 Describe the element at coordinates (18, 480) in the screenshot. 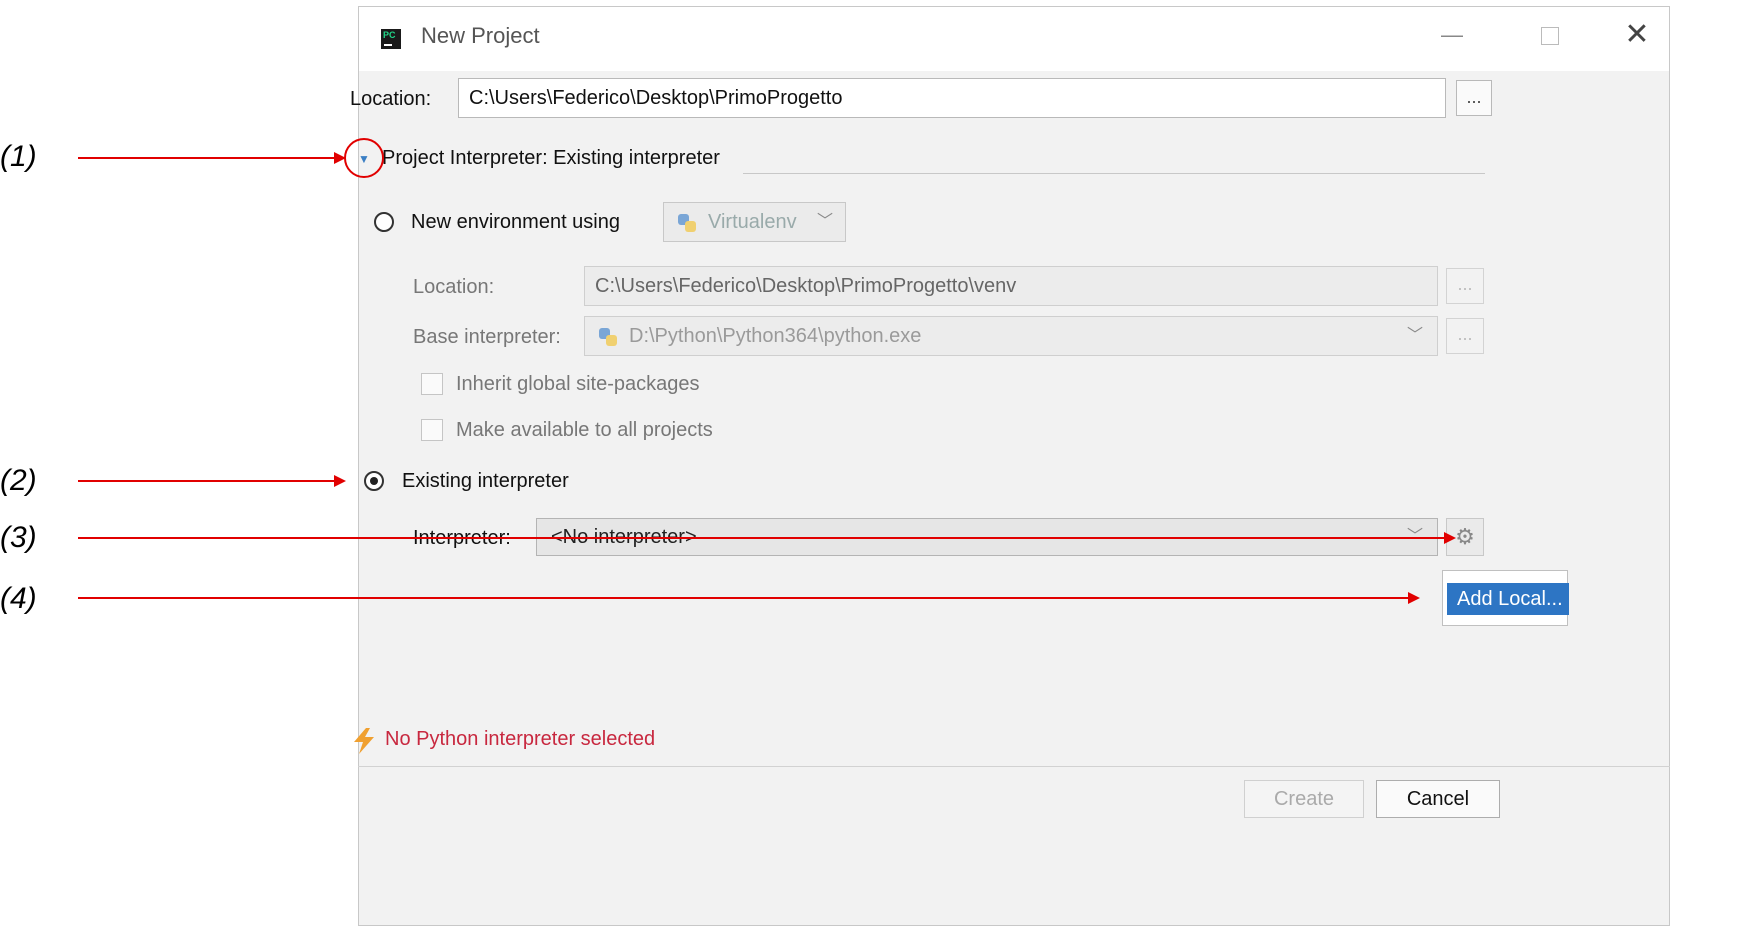

I see `annotation-2-label: (2)` at that location.